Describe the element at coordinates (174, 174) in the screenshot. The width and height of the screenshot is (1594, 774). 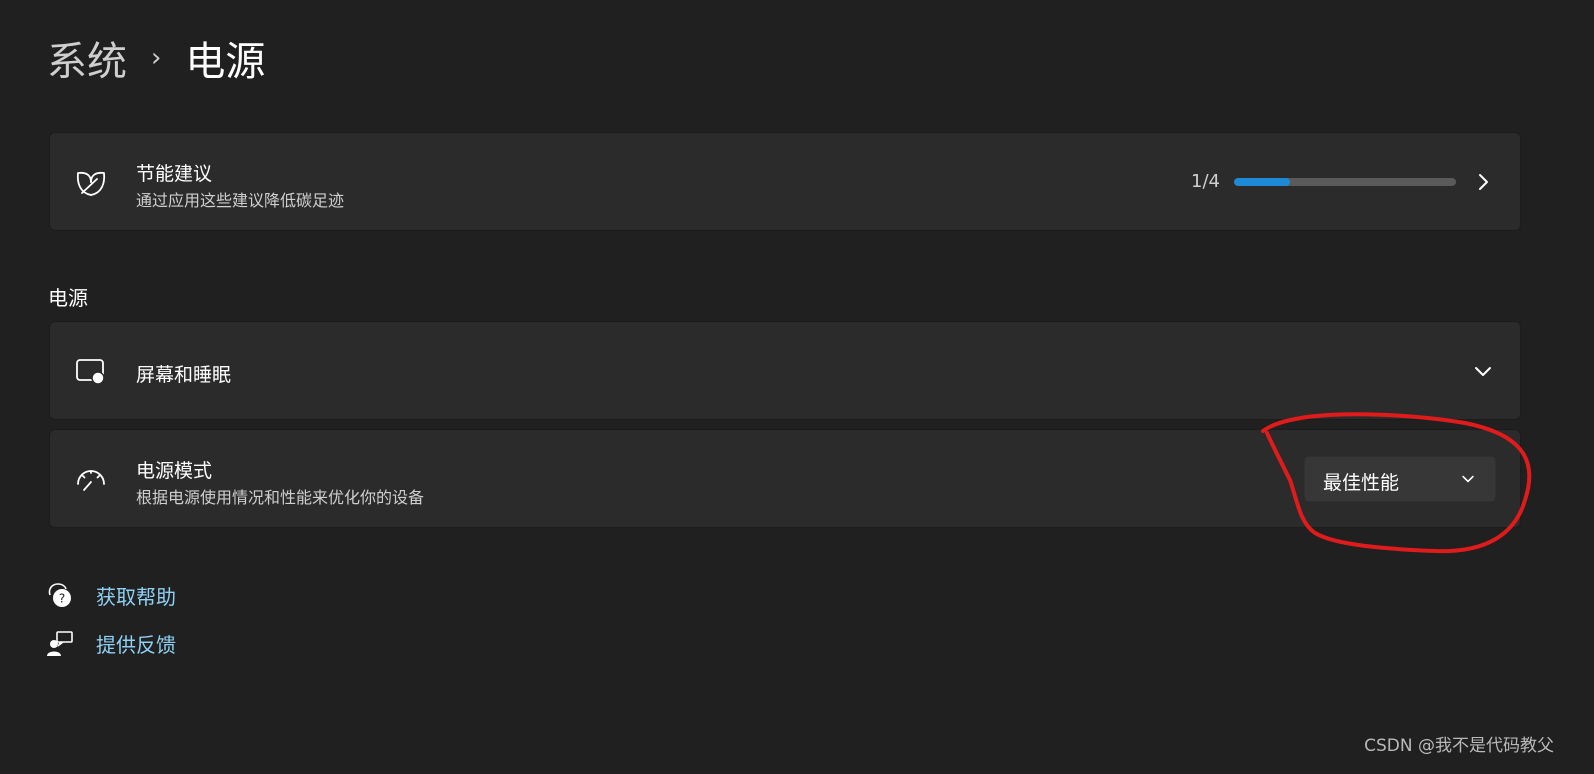
I see `energy-card-title: 节能建议` at that location.